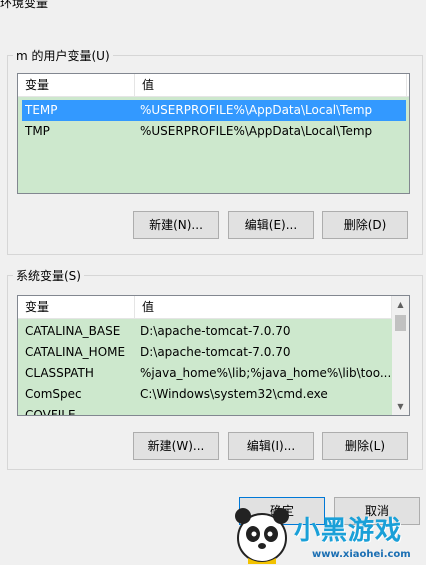 Image resolution: width=426 pixels, height=565 pixels. I want to click on user-var-row-temp: TEMP %USERPROFILE%\AppData\Local\Temp, so click(214, 110).